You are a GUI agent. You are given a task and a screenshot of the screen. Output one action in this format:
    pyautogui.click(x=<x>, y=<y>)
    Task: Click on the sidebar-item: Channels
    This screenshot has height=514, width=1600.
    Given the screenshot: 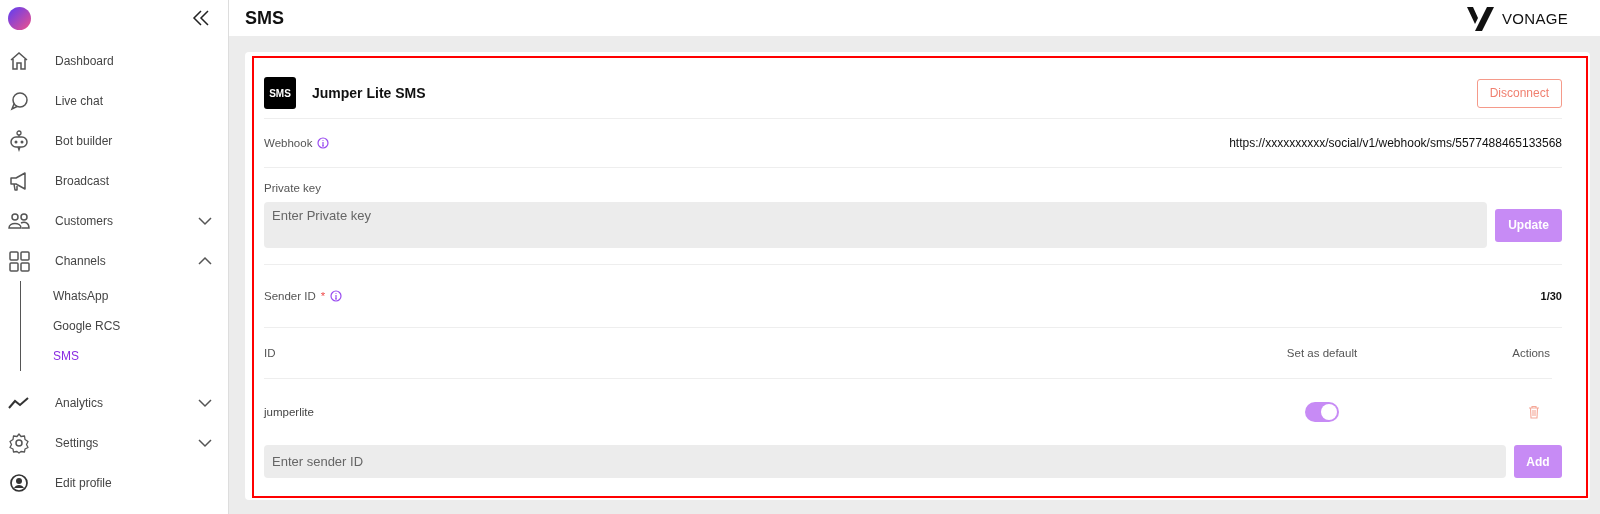 What is the action you would take?
    pyautogui.click(x=114, y=261)
    